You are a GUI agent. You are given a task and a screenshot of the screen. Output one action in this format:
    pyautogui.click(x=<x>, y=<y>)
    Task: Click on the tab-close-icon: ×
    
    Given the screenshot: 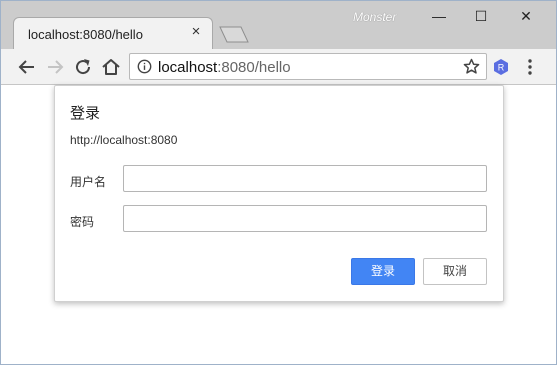 What is the action you would take?
    pyautogui.click(x=196, y=32)
    